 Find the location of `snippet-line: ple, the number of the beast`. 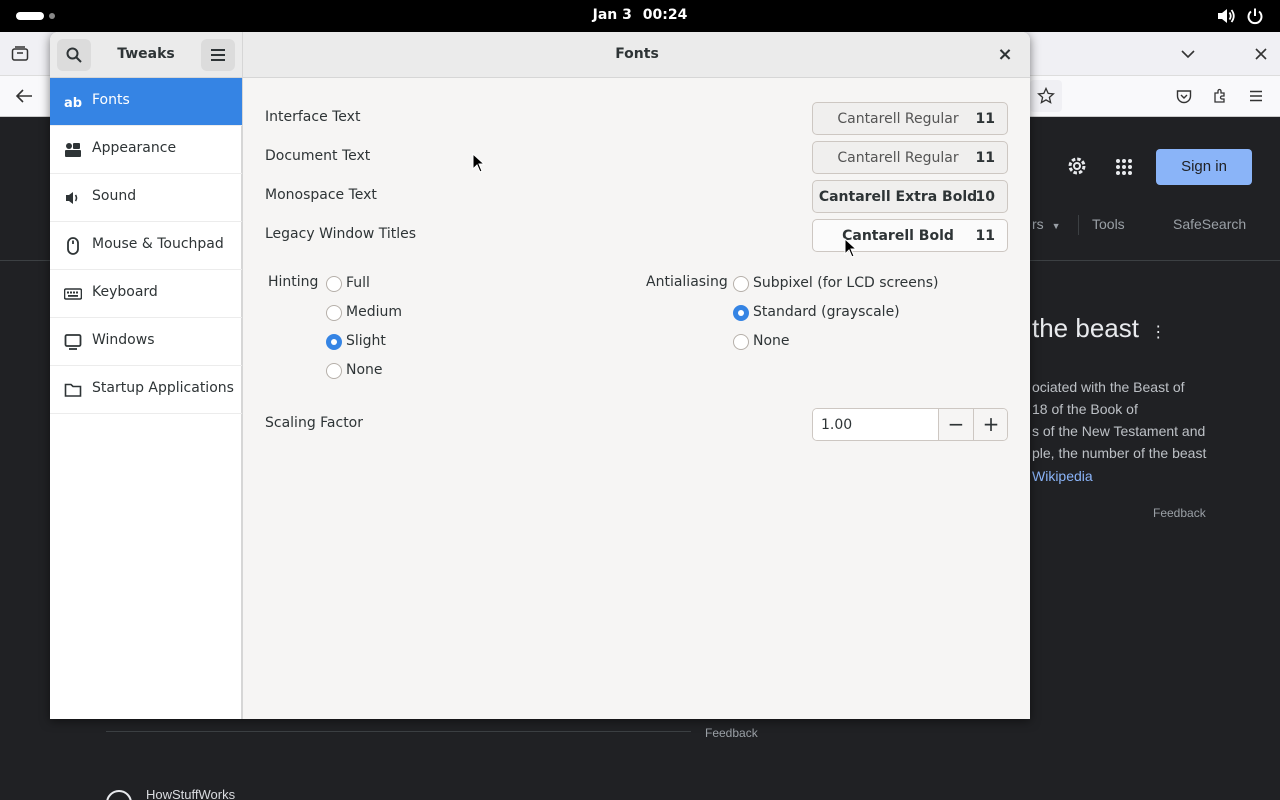

snippet-line: ple, the number of the beast is located at coordinates (1119, 453).